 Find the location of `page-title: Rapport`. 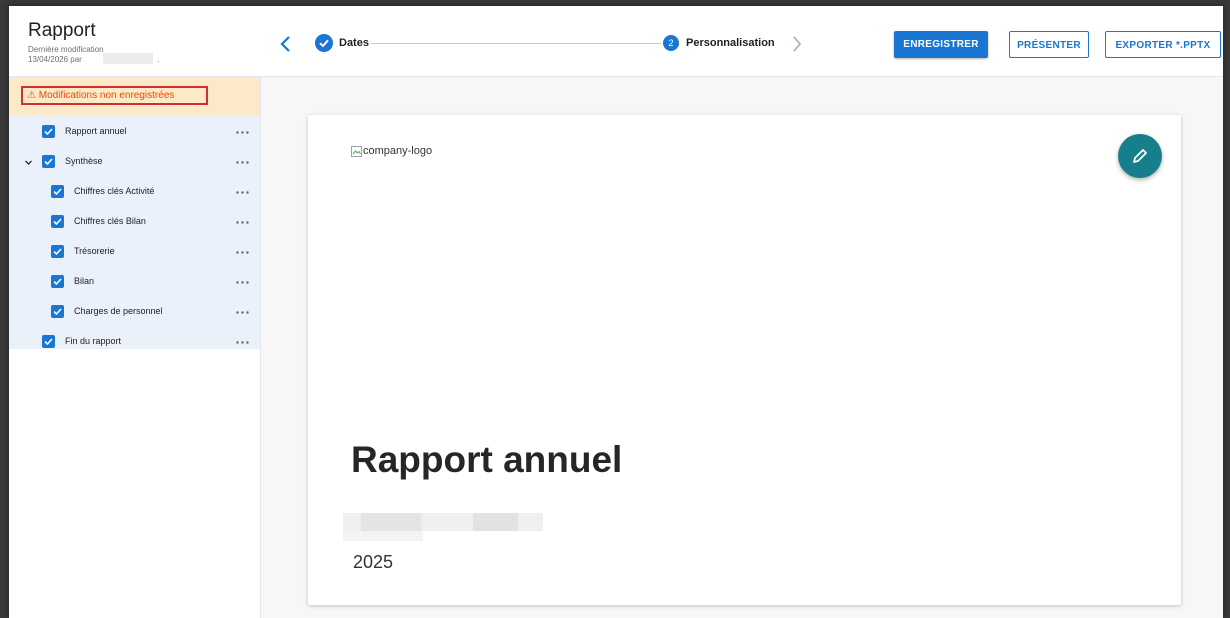

page-title: Rapport is located at coordinates (62, 30).